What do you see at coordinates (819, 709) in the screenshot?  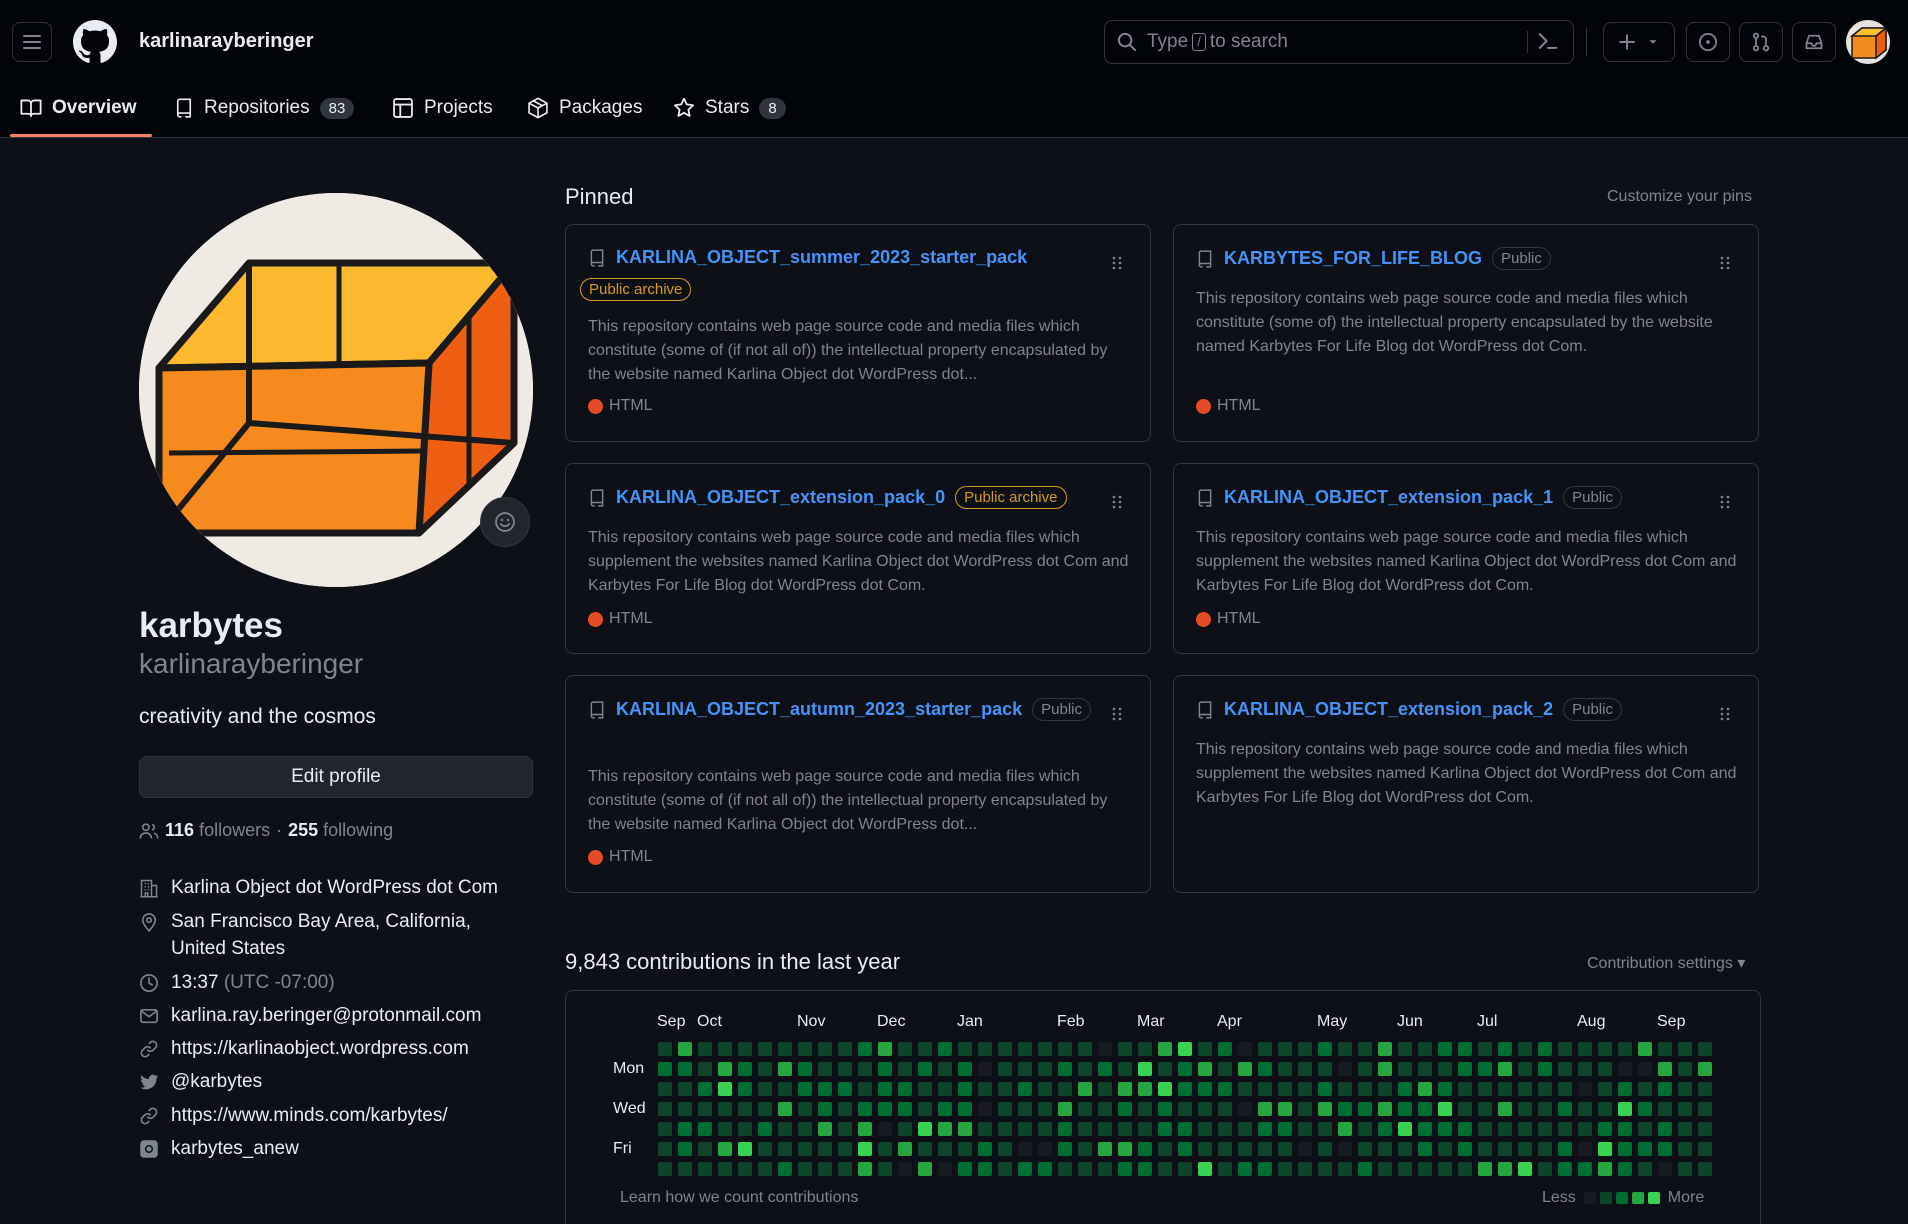 I see `repo-name-link: KARLINA_OBJECT_autumn_2023_starter_pack` at bounding box center [819, 709].